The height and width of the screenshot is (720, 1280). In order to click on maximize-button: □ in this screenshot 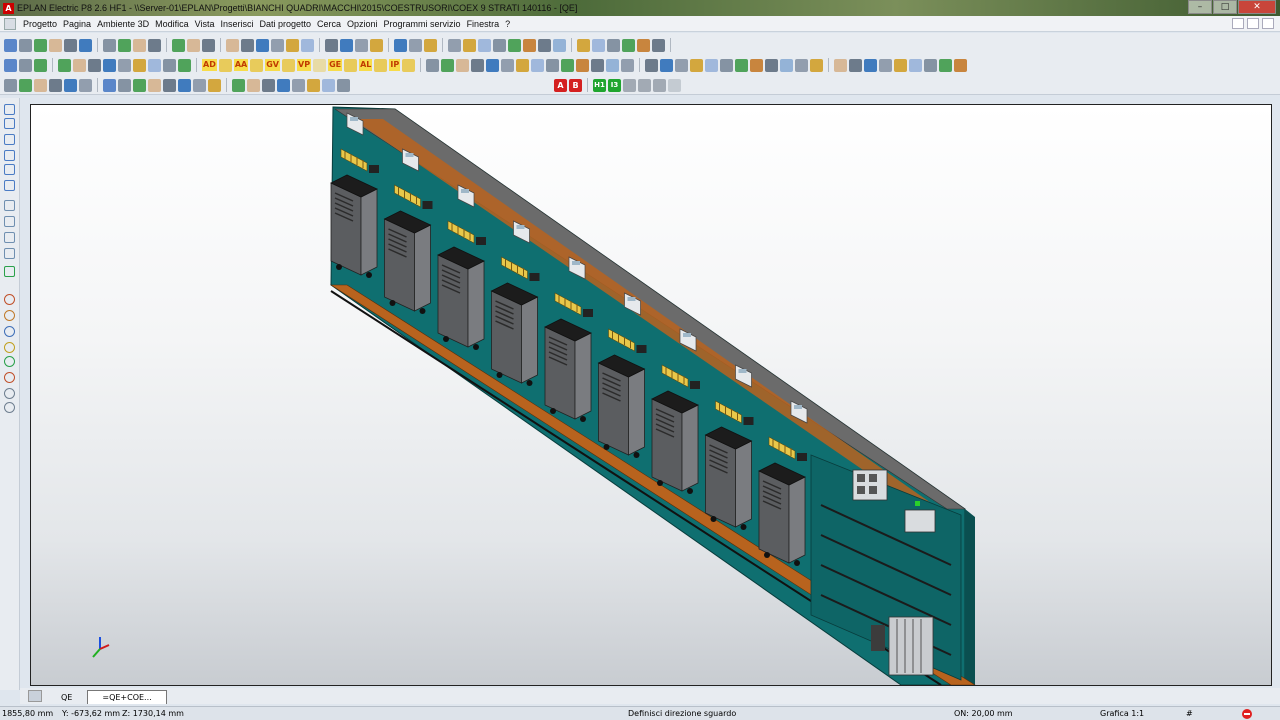, I will do `click(1225, 7)`.